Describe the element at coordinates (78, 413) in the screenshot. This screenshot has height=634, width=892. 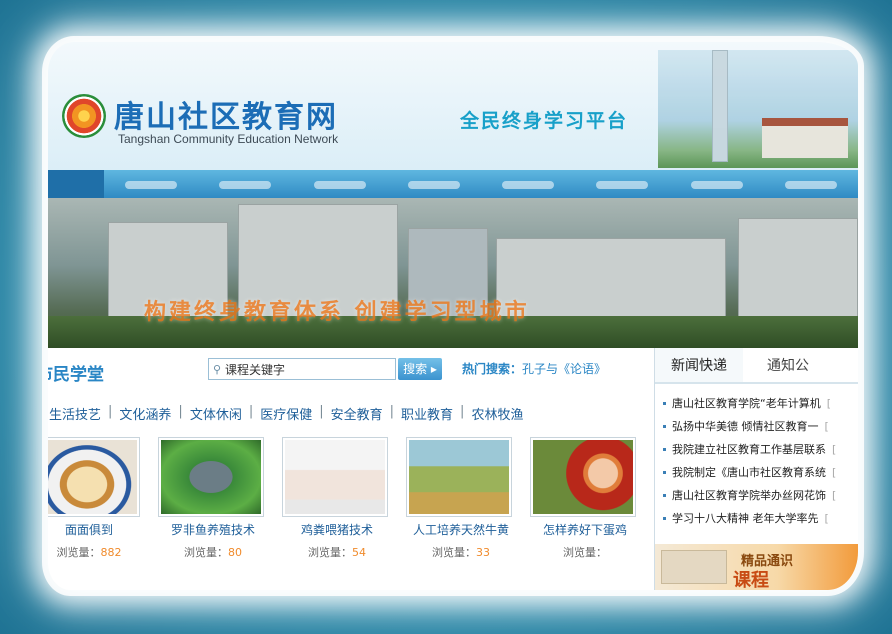
I see `category-link: 生活技艺` at that location.